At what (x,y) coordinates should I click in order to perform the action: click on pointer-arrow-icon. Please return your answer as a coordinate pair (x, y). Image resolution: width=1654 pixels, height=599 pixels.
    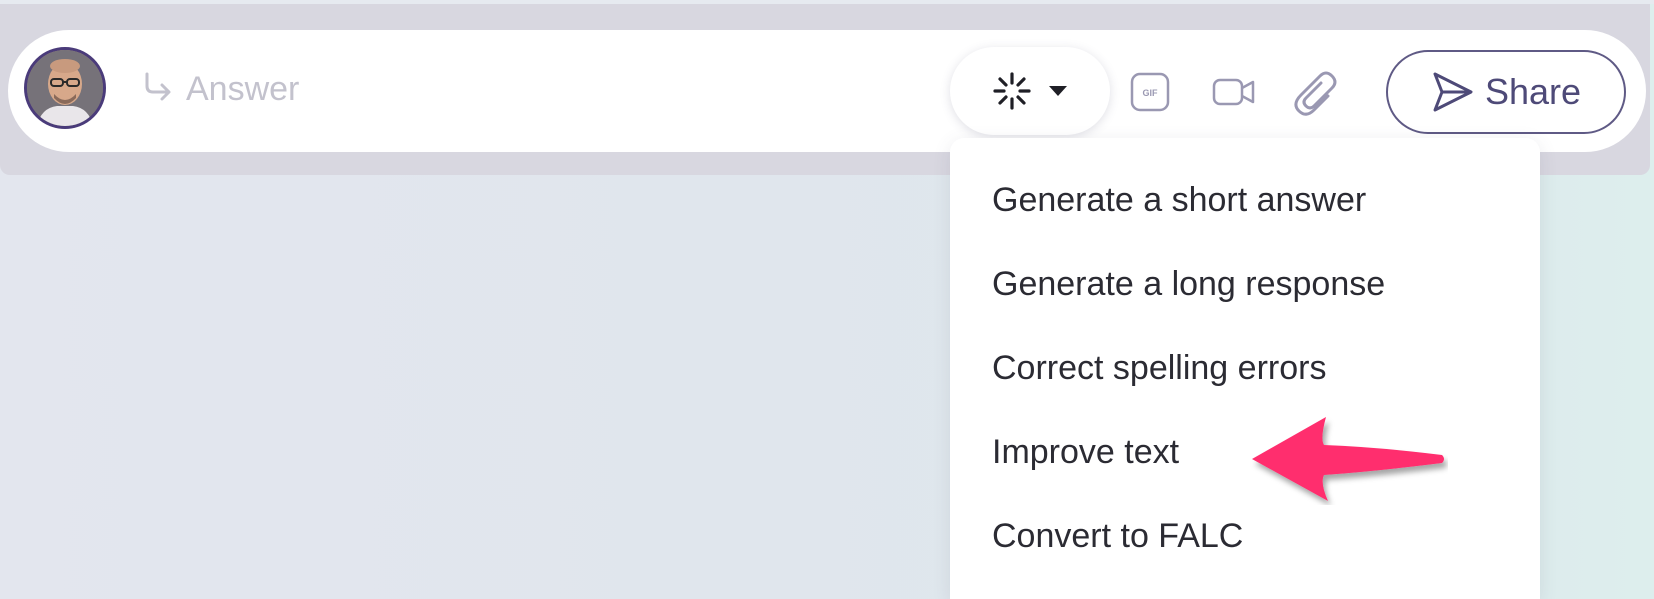
    Looking at the image, I should click on (1348, 459).